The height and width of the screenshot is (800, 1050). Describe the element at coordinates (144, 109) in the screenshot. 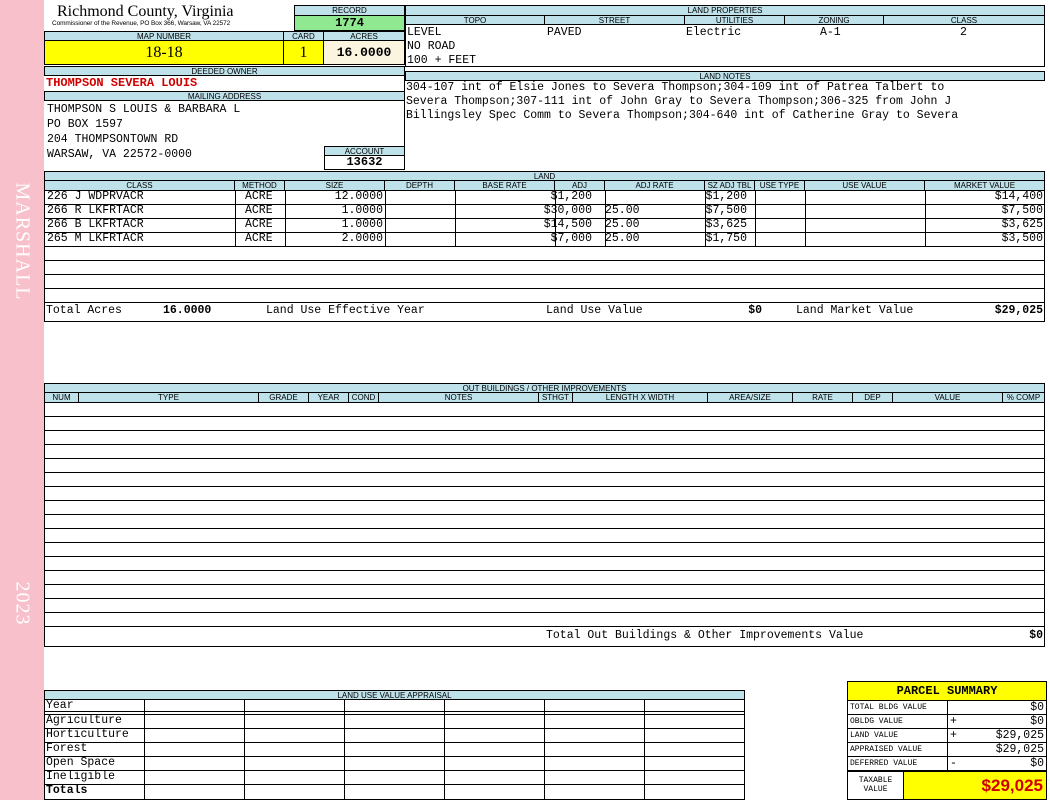

I see `mailing-line: THOMPSON S LOUIS & BARBARA L` at that location.